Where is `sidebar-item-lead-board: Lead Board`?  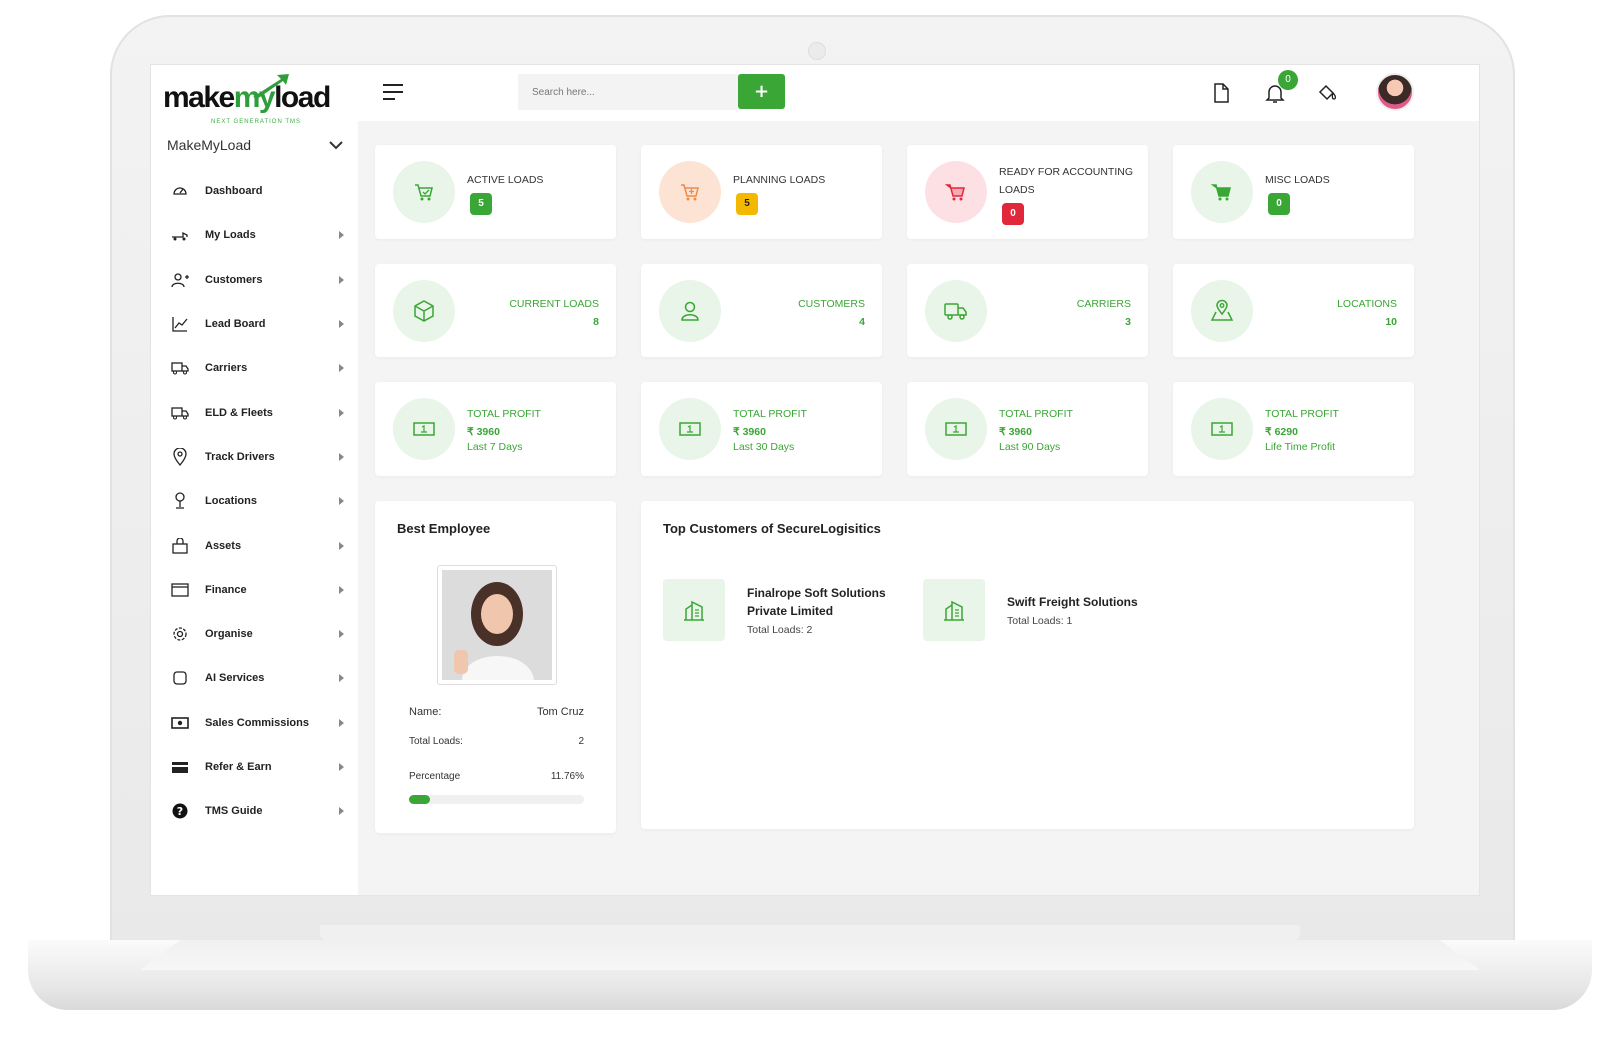 sidebar-item-lead-board: Lead Board is located at coordinates (258, 324).